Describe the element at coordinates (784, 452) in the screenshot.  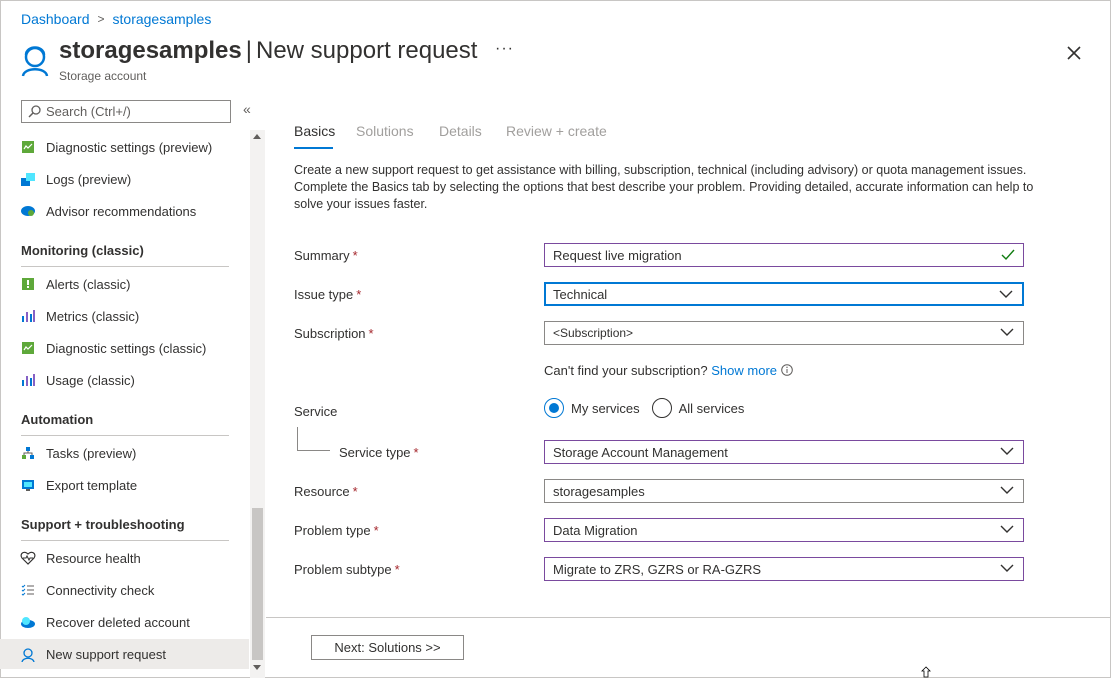
I see `service-type-dropdown: Storage Account Management` at that location.